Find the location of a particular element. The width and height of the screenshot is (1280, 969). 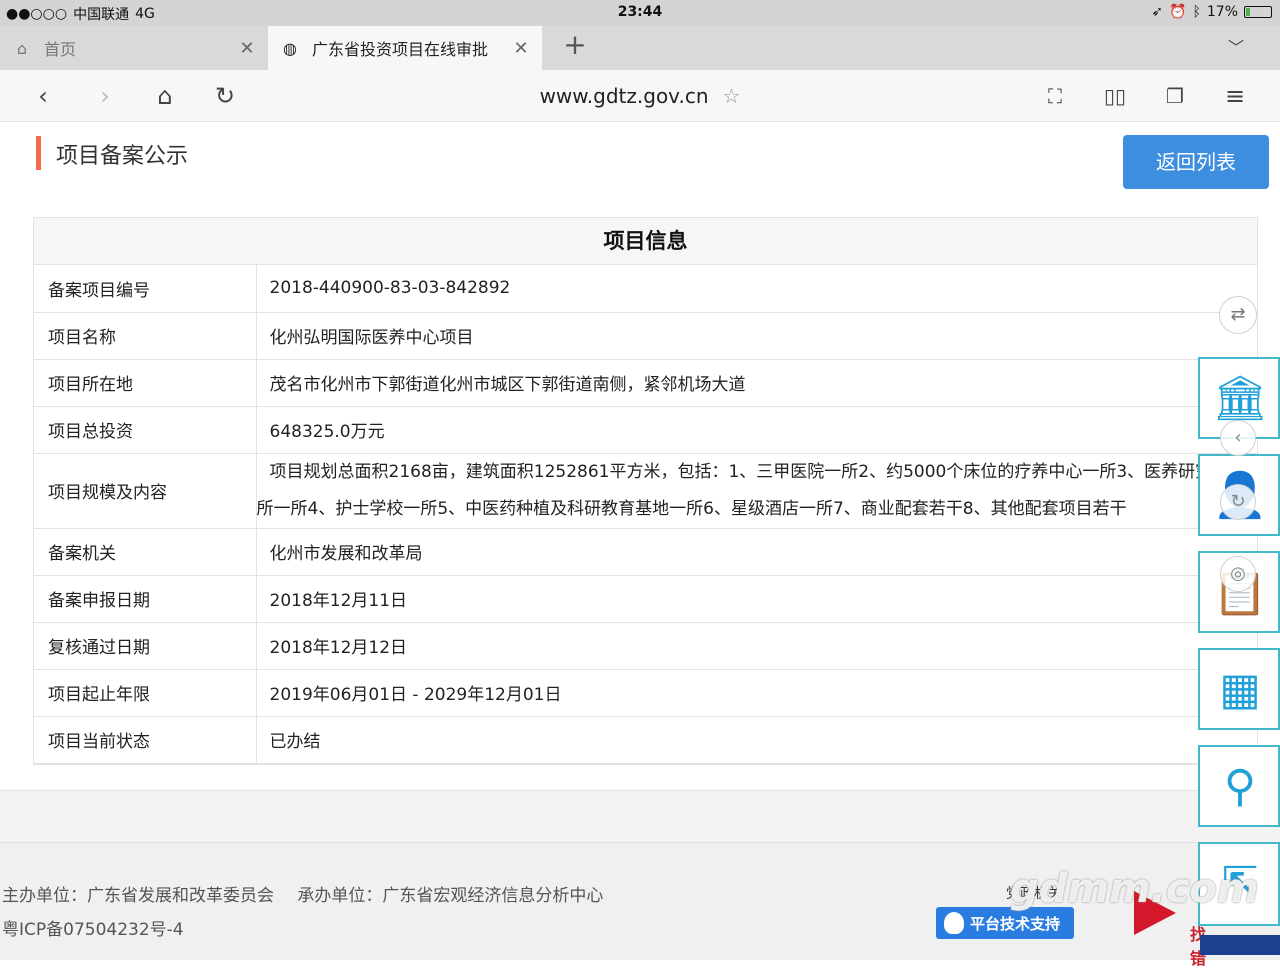

footer-sponsors: 主办单位：广东省发展和改革委员会 承办单位：广东省宏观经济信息分析中心 is located at coordinates (311, 893).